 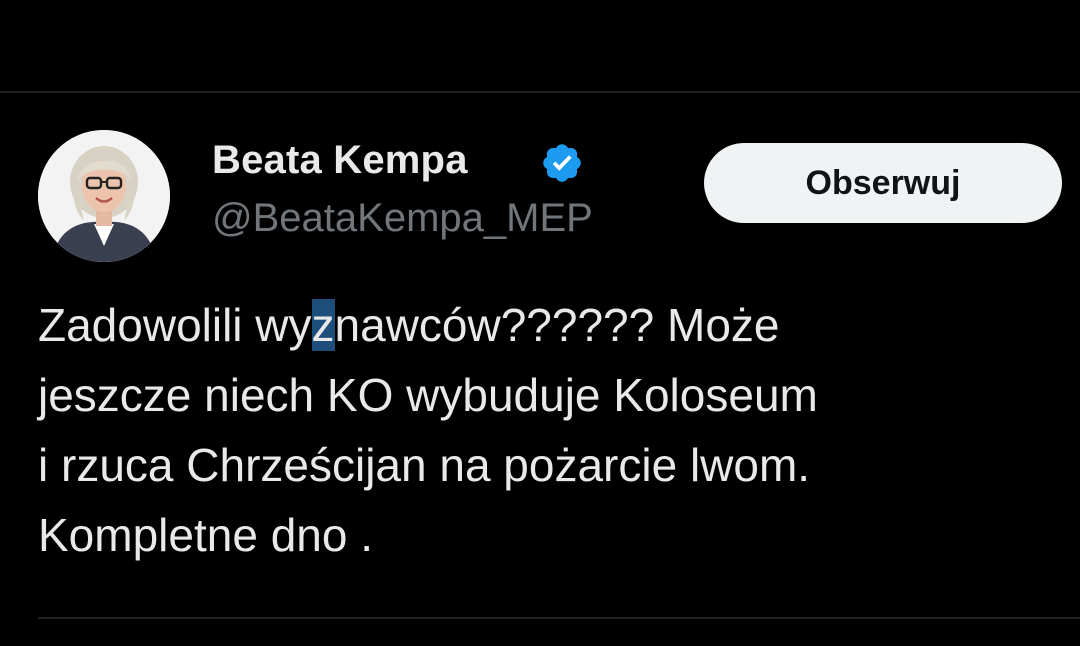 What do you see at coordinates (175, 325) in the screenshot?
I see `tweet-line-1-start: Zadowolili wy` at bounding box center [175, 325].